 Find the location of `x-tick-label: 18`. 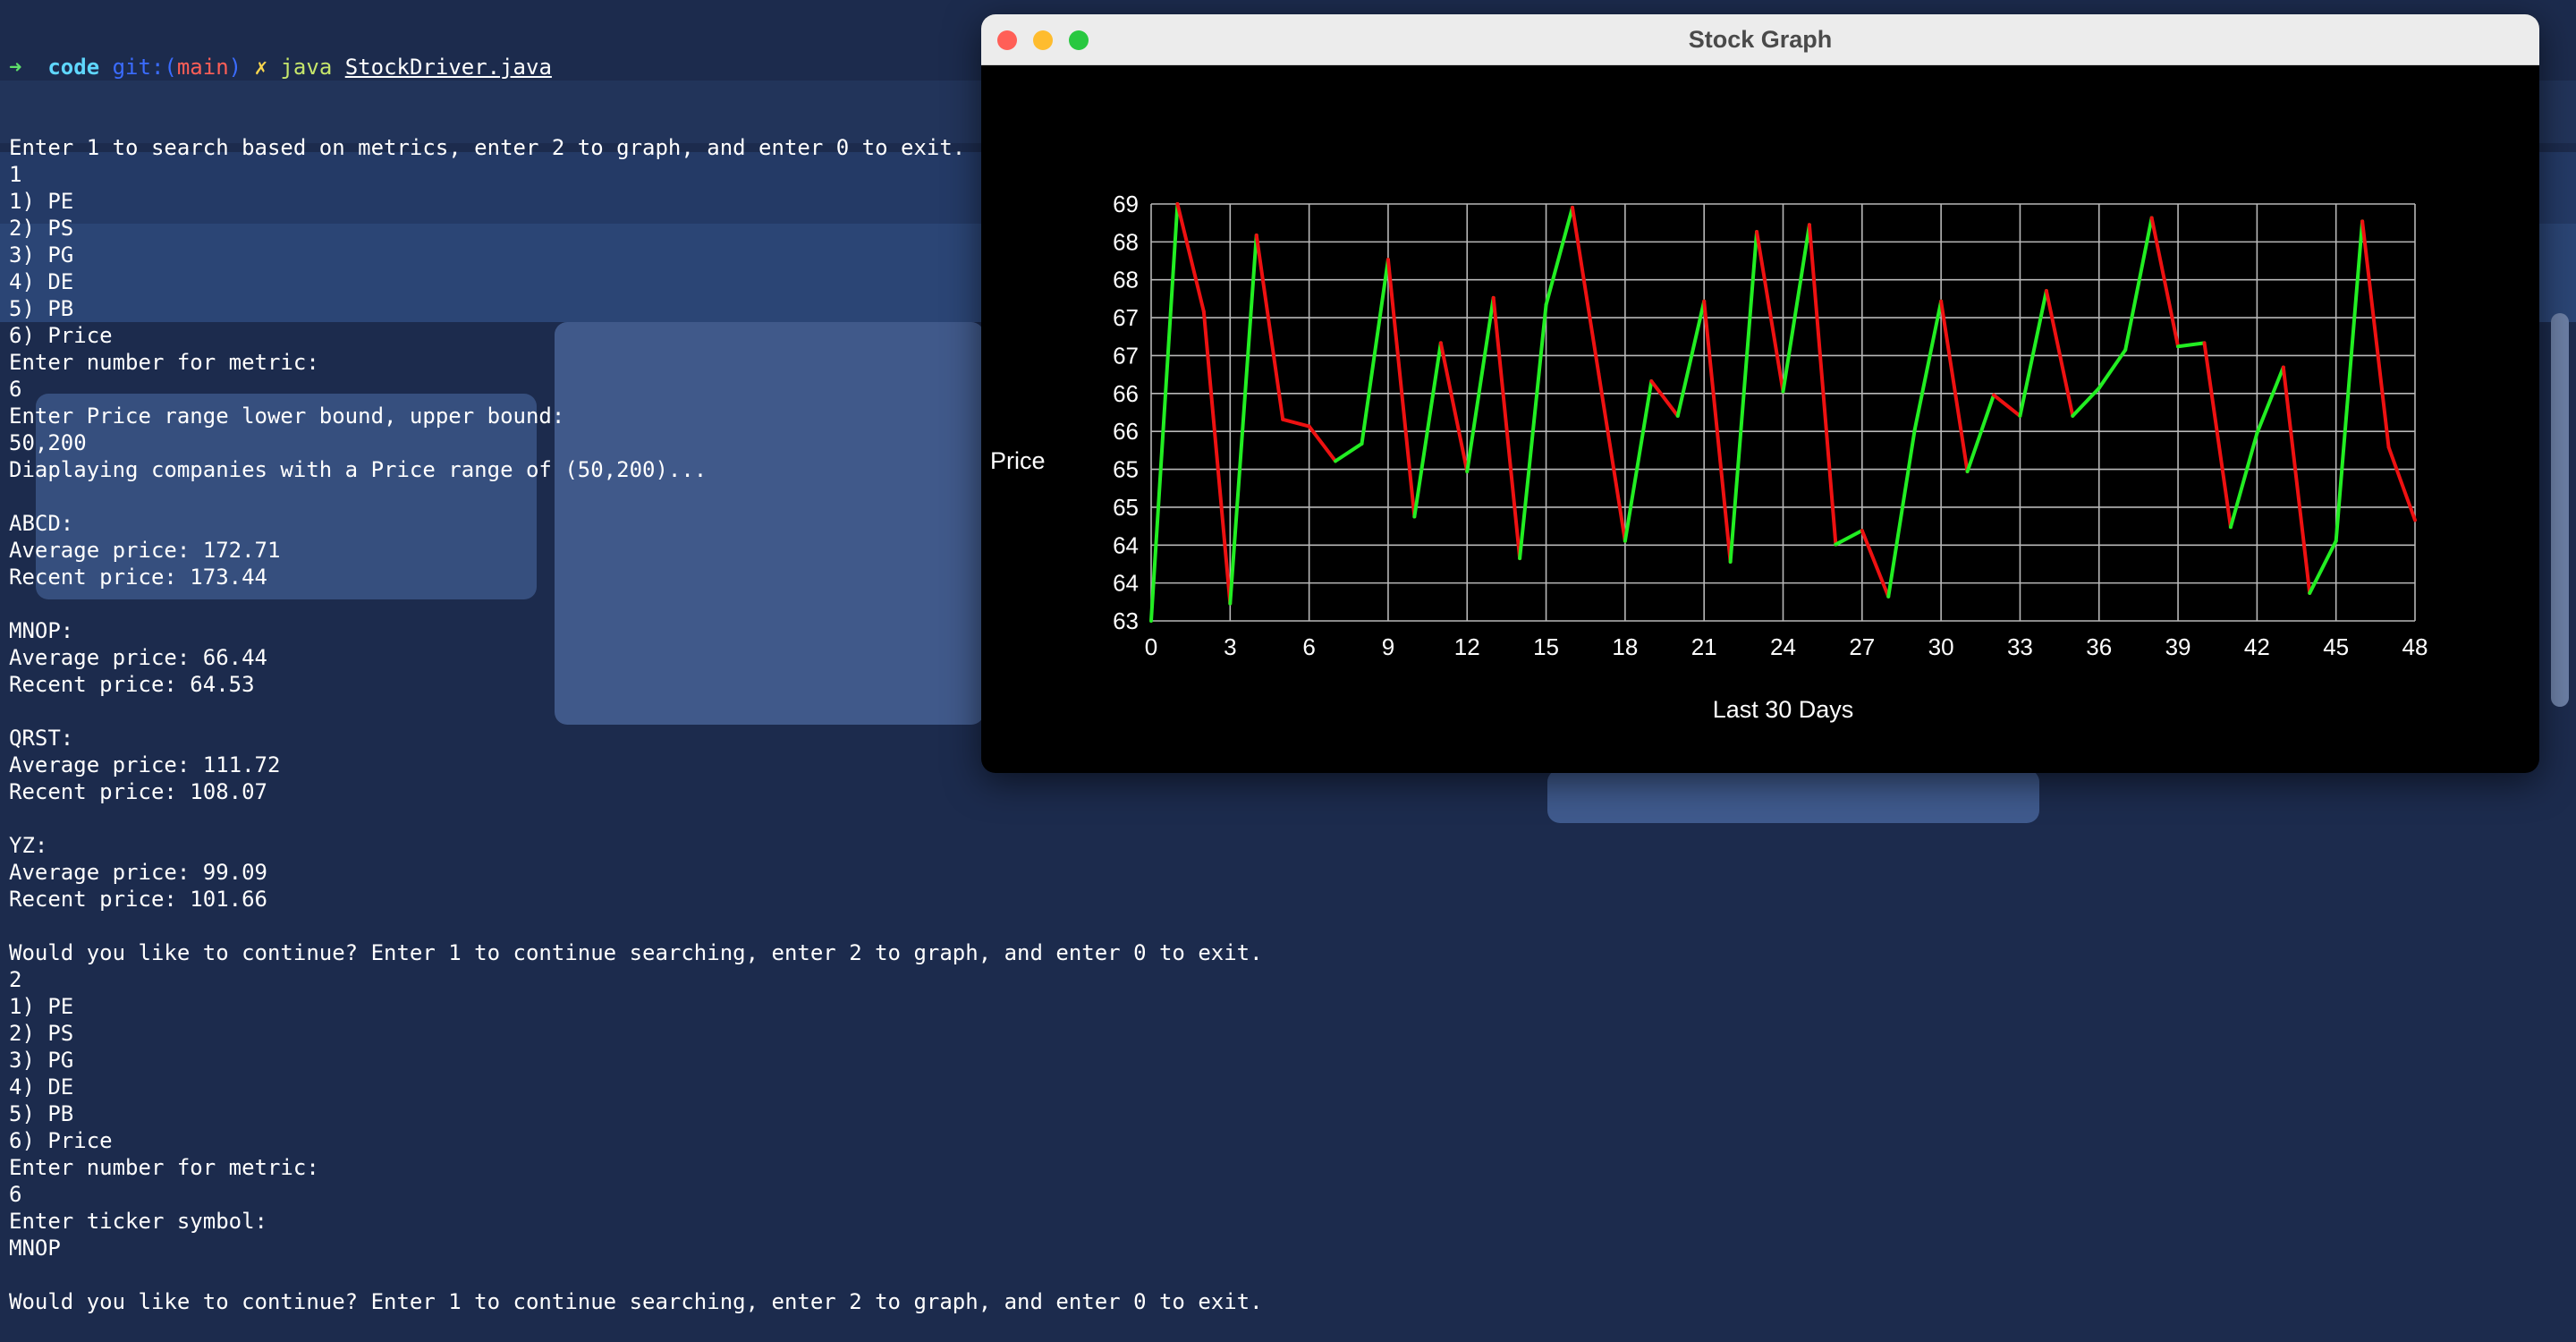

x-tick-label: 18 is located at coordinates (1625, 647).